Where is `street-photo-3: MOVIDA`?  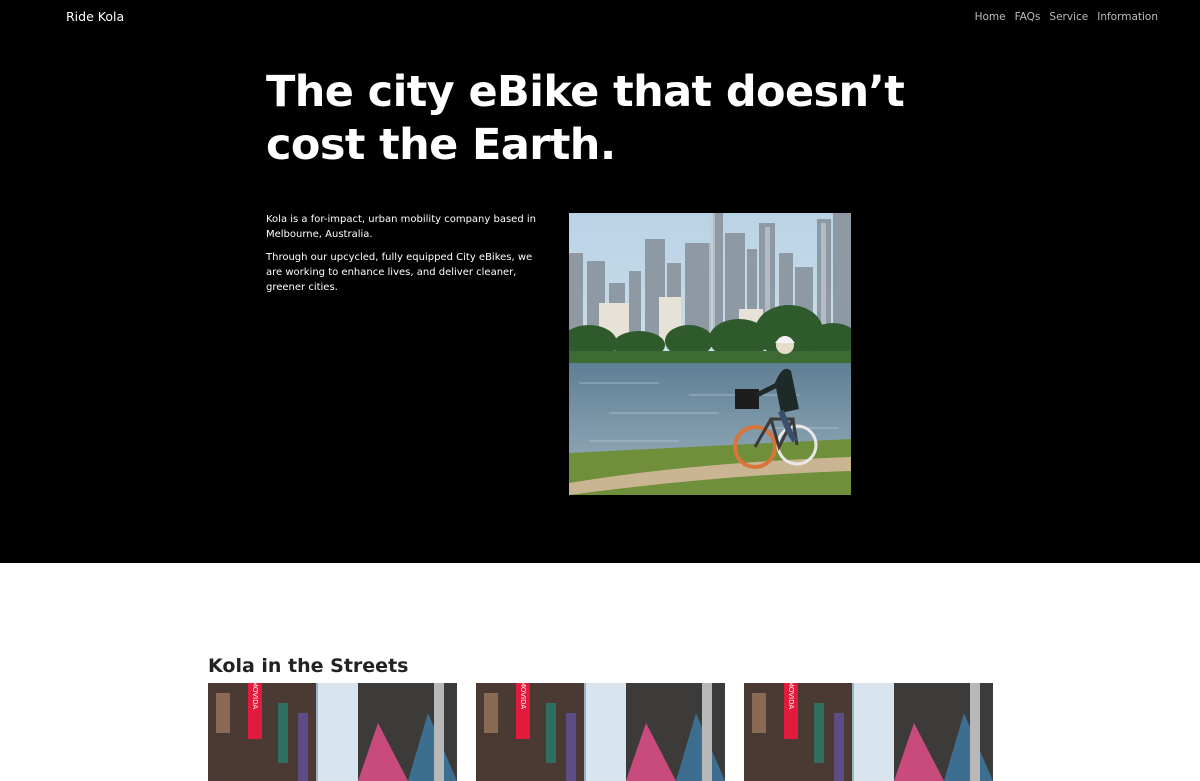
street-photo-3: MOVIDA is located at coordinates (868, 732).